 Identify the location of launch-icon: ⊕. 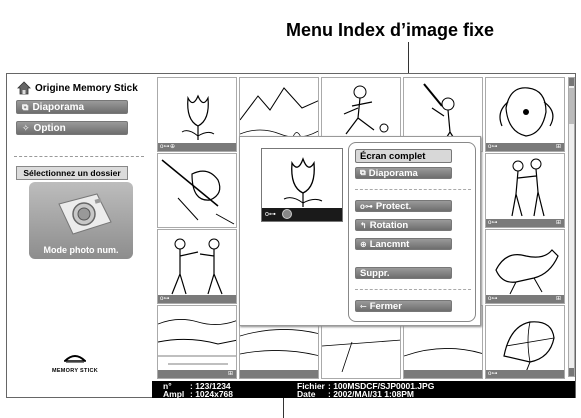
(363, 244).